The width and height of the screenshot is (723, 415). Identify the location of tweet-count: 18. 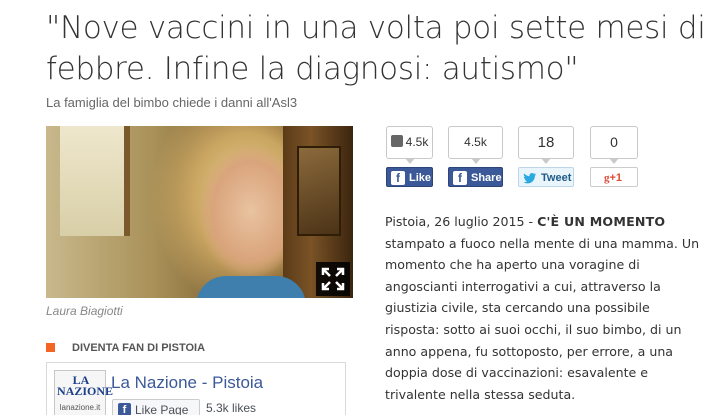
(546, 142).